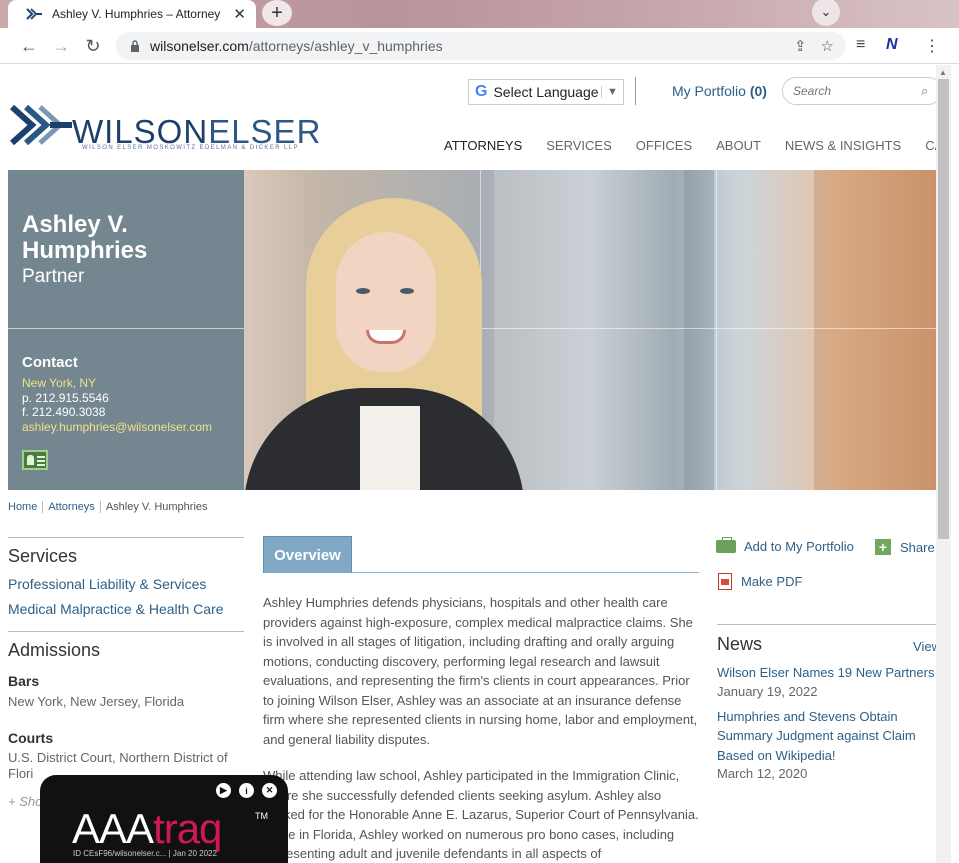  Describe the element at coordinates (725, 581) in the screenshot. I see `pdf-icon` at that location.